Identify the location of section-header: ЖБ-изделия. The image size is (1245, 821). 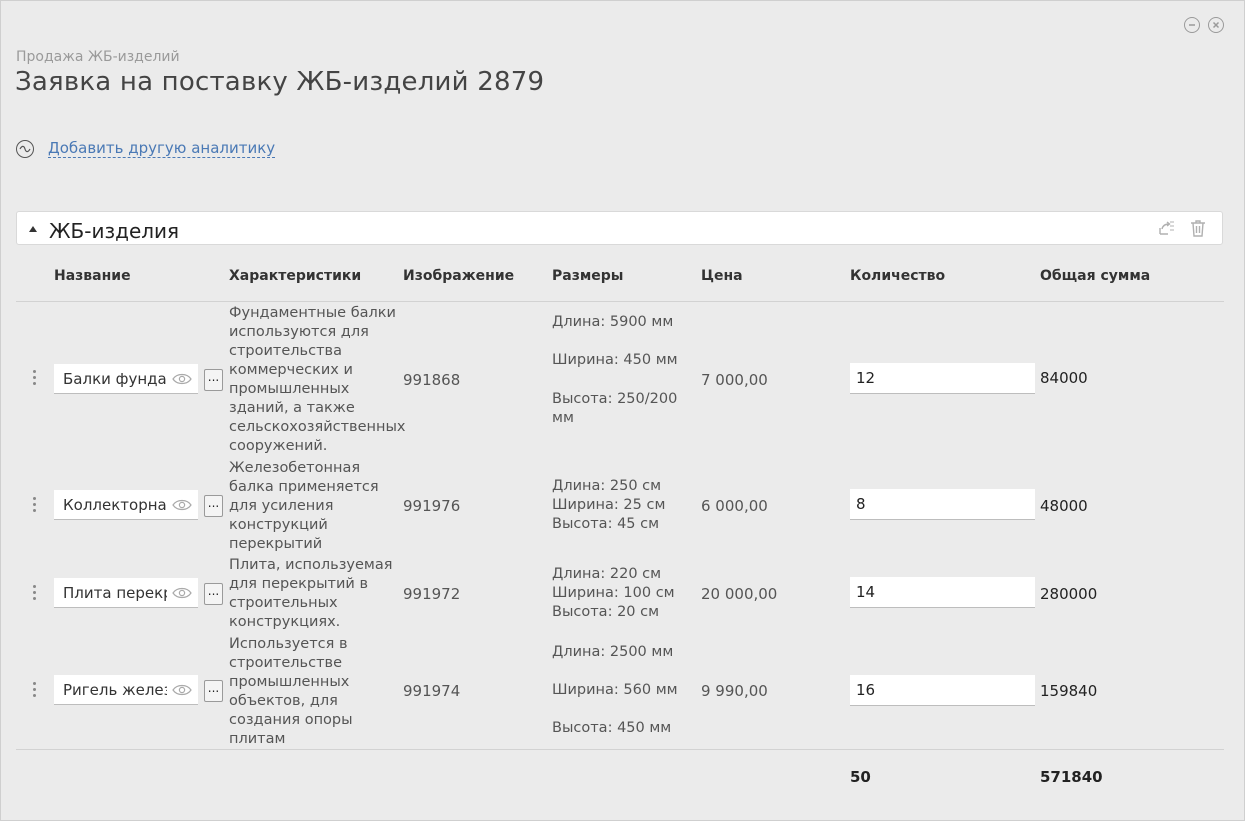
(619, 228).